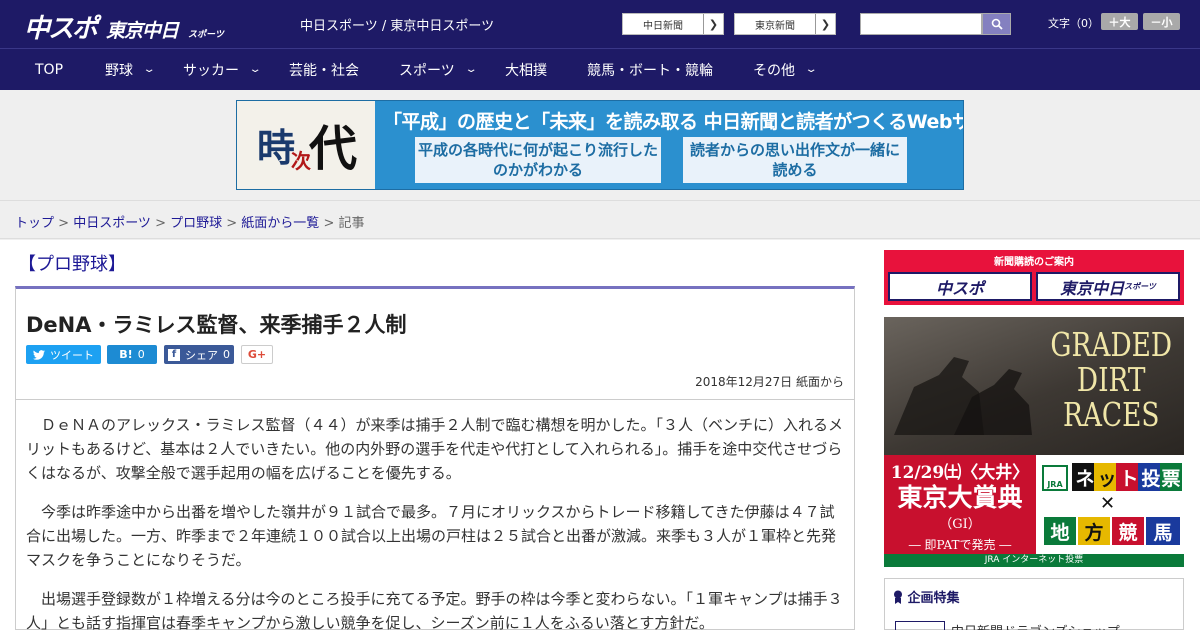 This screenshot has height=630, width=1200. Describe the element at coordinates (921, 24) in the screenshot. I see `search-input` at that location.